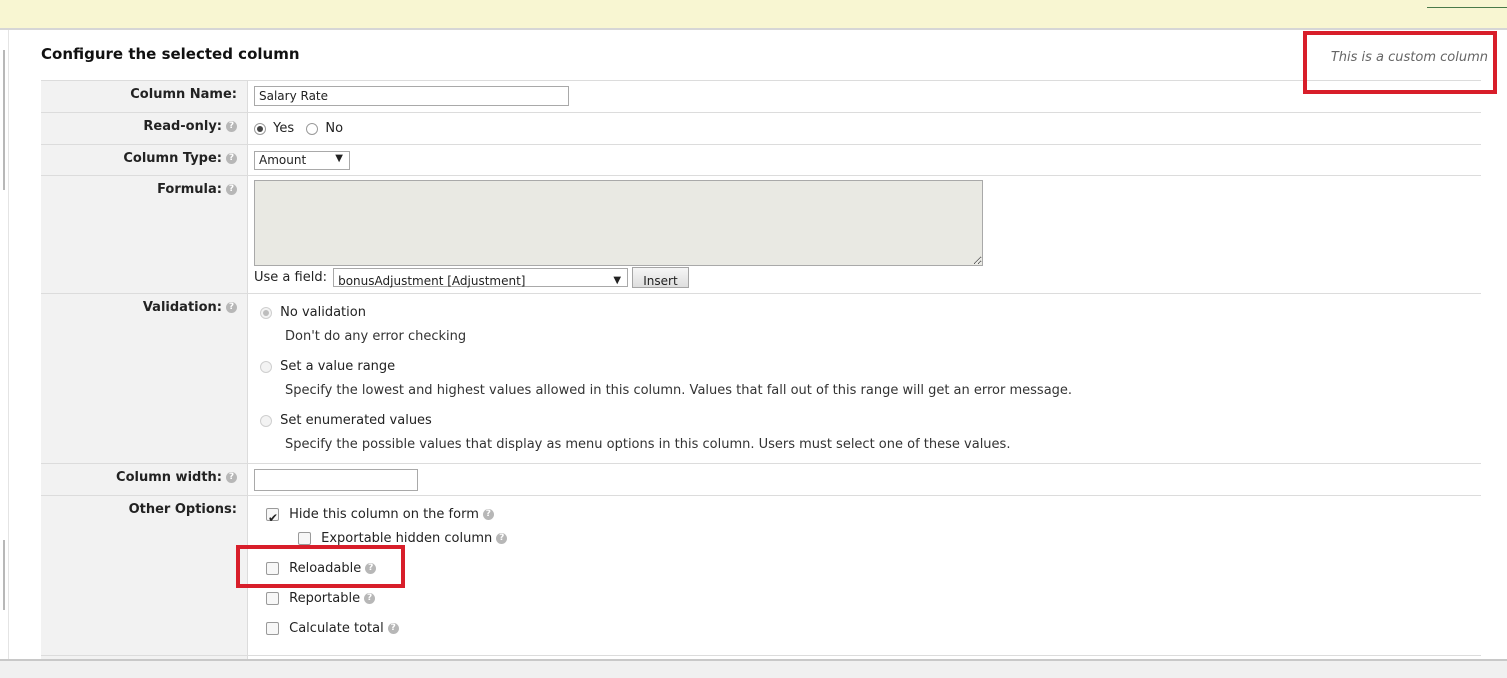 This screenshot has width=1507, height=678. Describe the element at coordinates (325, 598) in the screenshot. I see `option-label: Reportable` at that location.